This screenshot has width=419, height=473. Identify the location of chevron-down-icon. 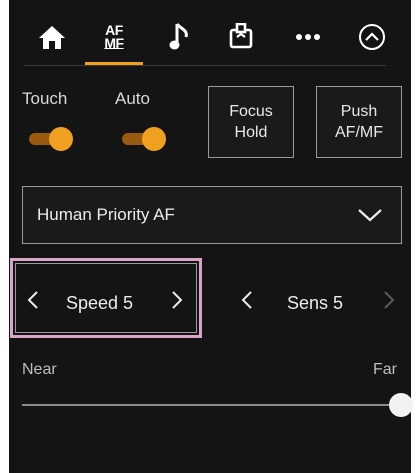
(370, 217).